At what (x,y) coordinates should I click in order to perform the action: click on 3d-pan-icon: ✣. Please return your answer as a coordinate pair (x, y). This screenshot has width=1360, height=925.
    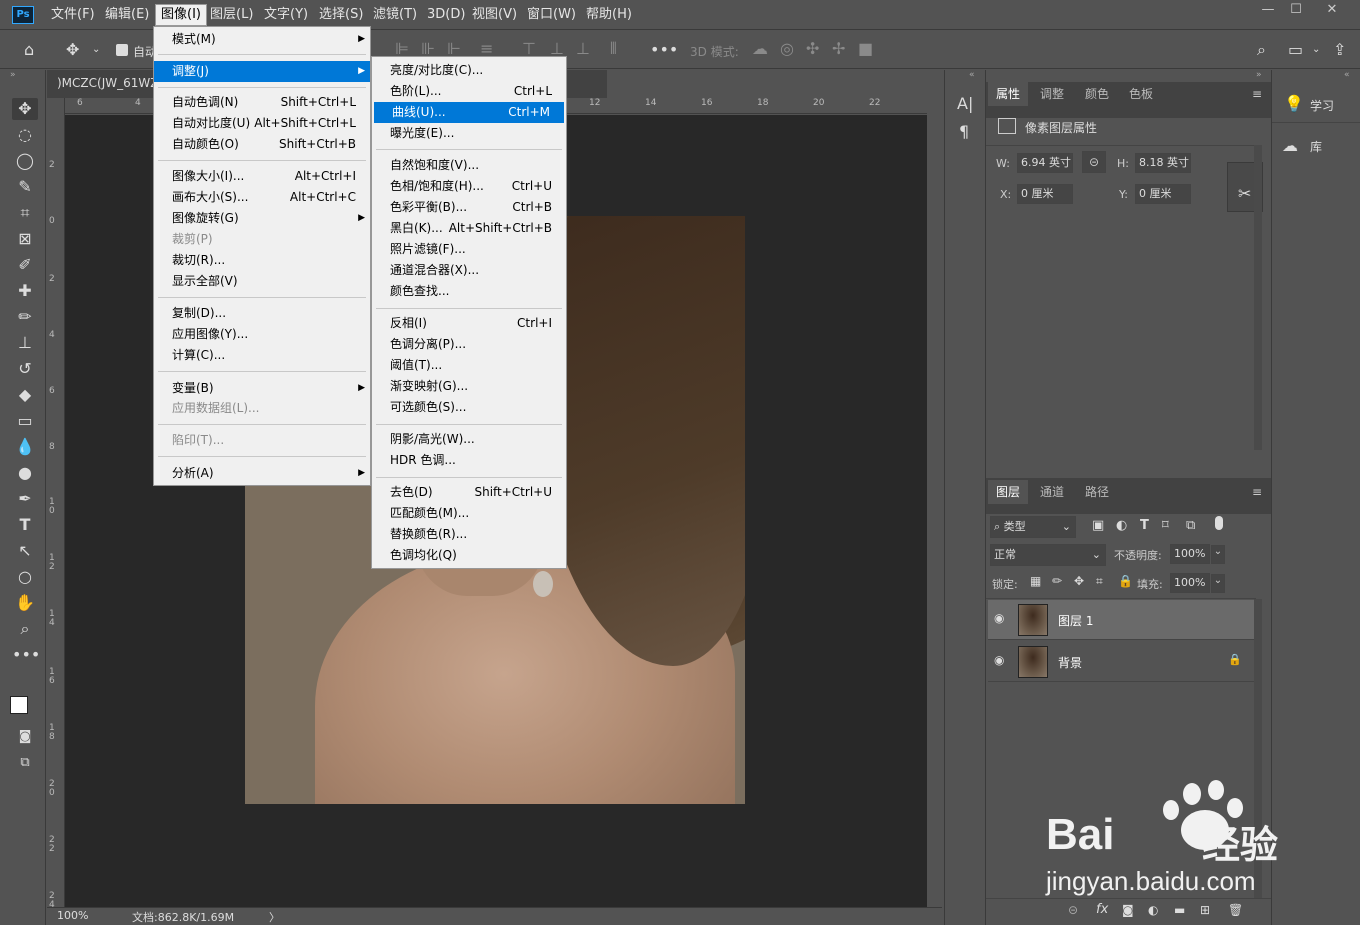
    Looking at the image, I should click on (812, 48).